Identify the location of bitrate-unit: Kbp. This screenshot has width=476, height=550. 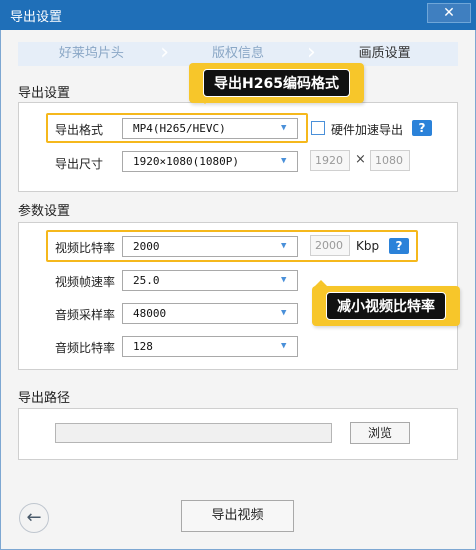
(368, 246).